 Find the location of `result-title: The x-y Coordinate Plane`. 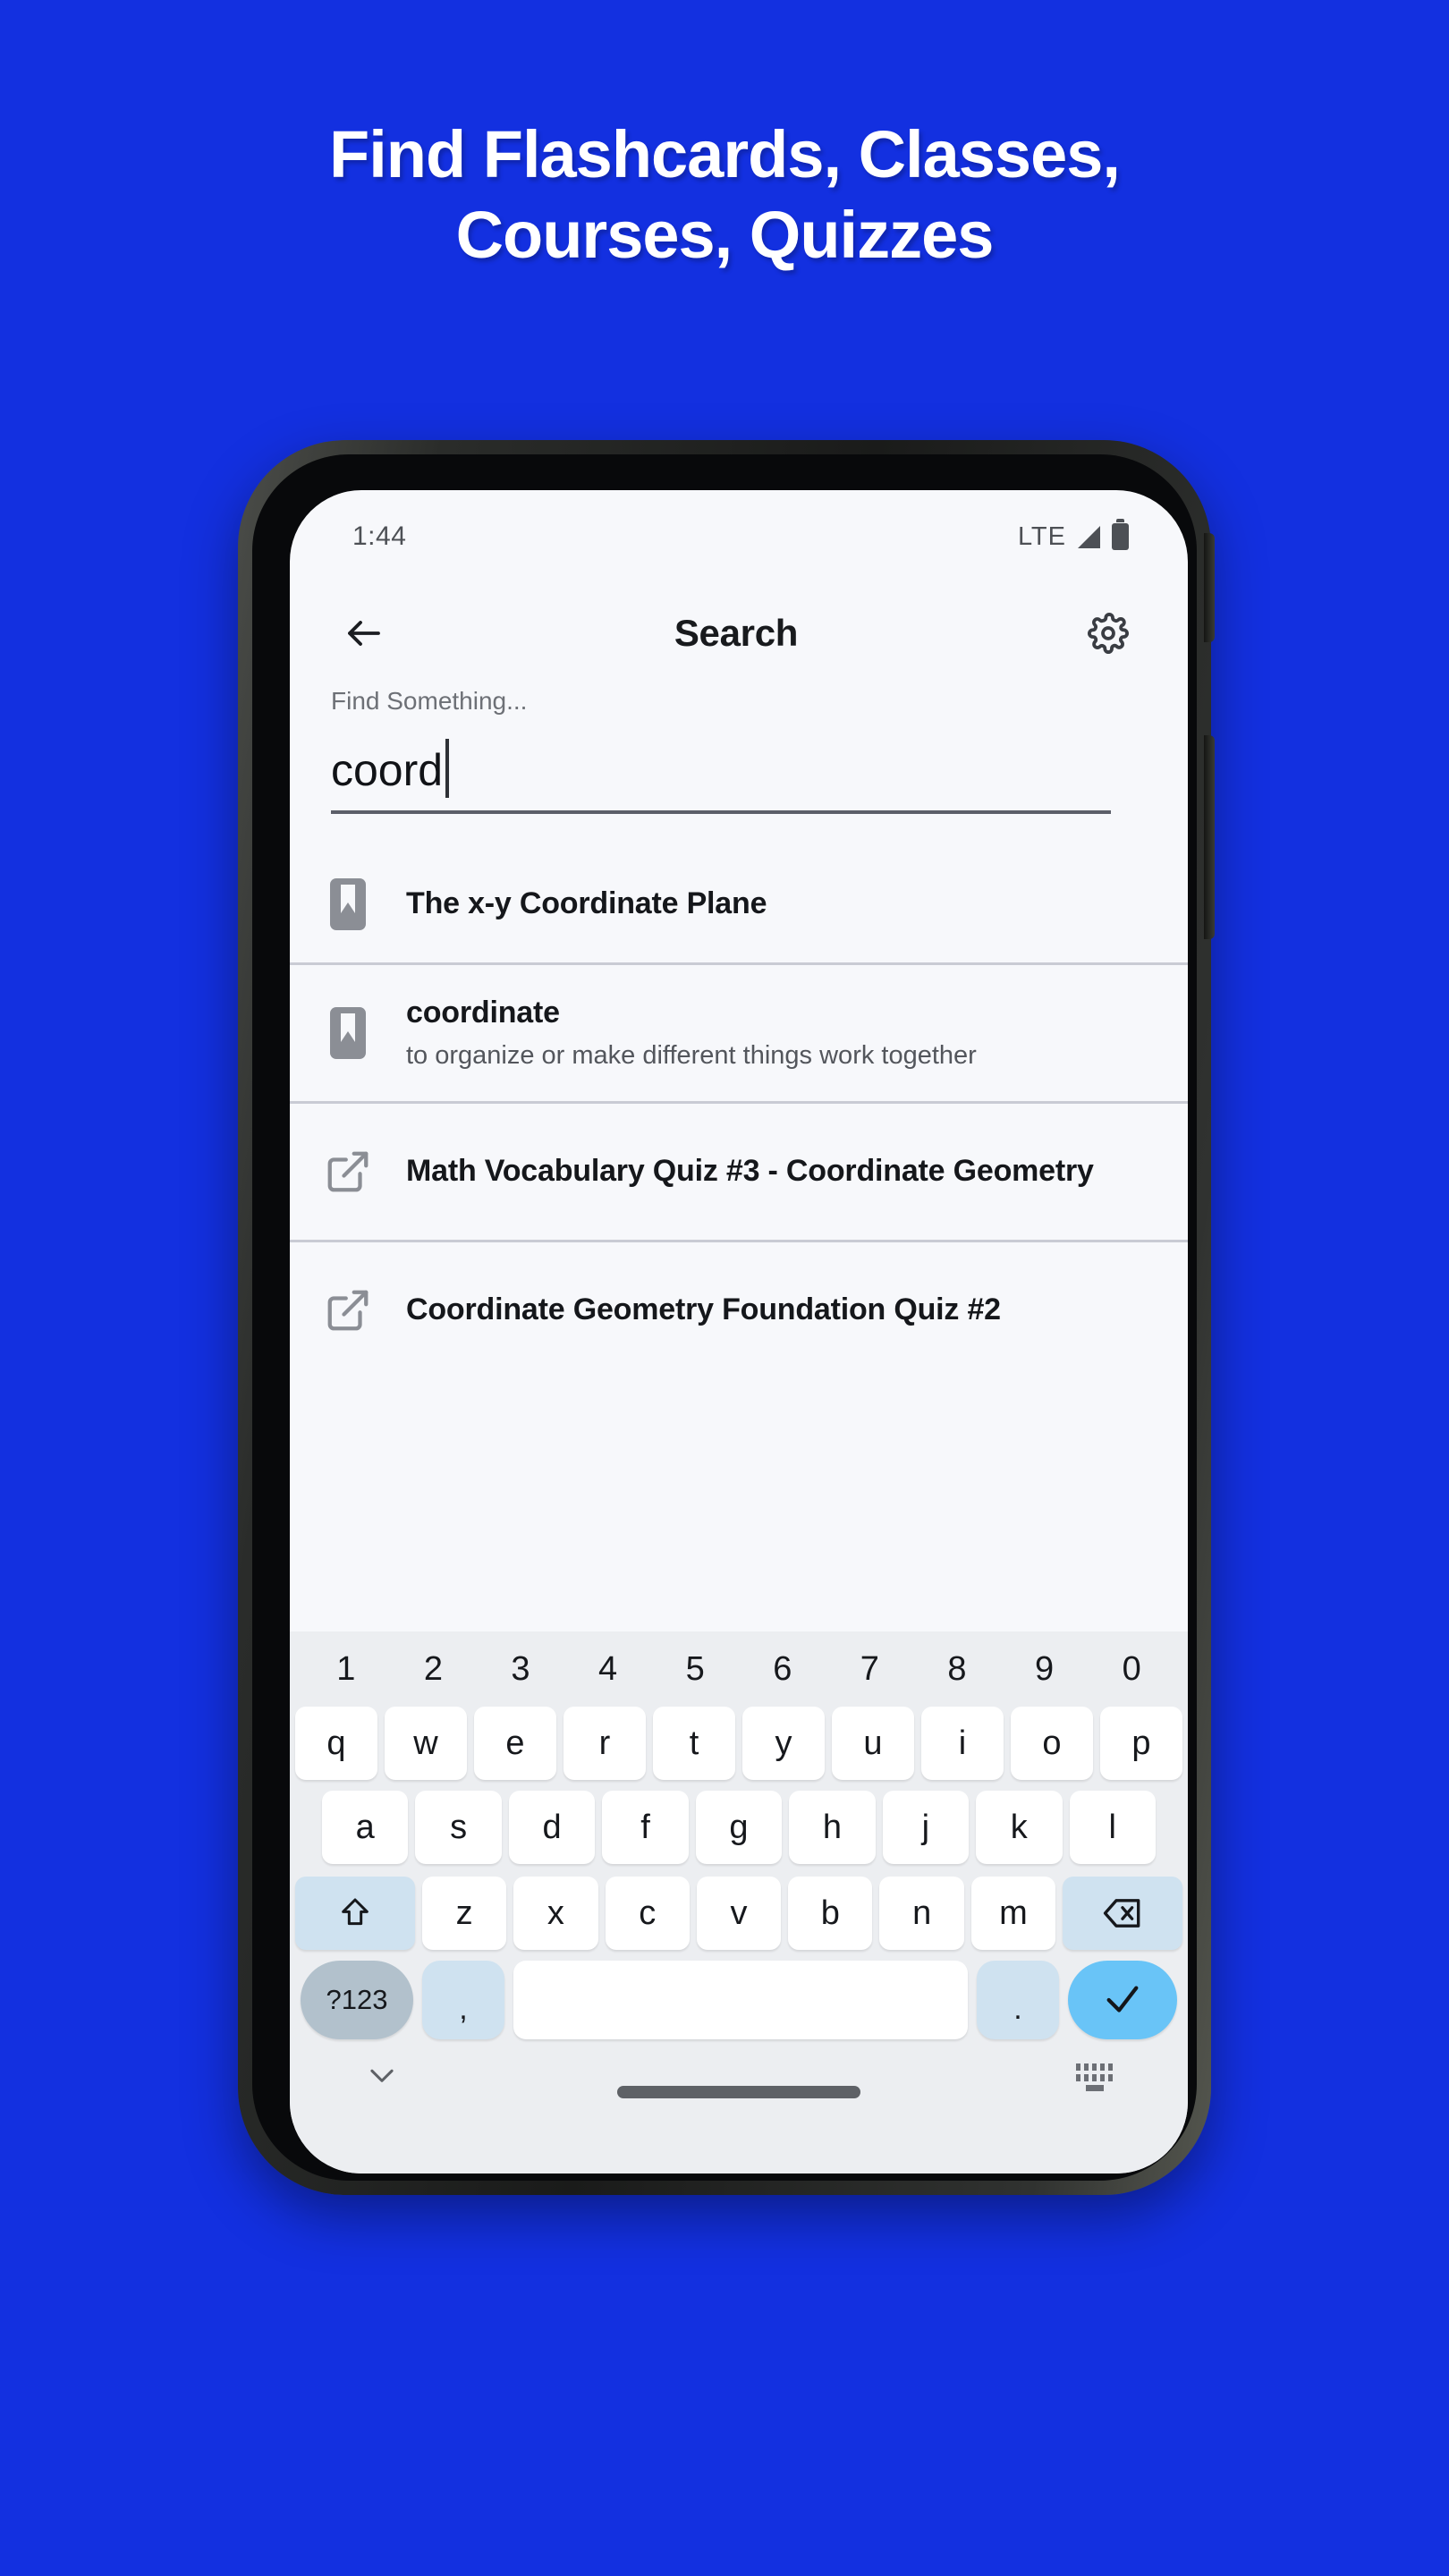

result-title: The x-y Coordinate Plane is located at coordinates (586, 903).